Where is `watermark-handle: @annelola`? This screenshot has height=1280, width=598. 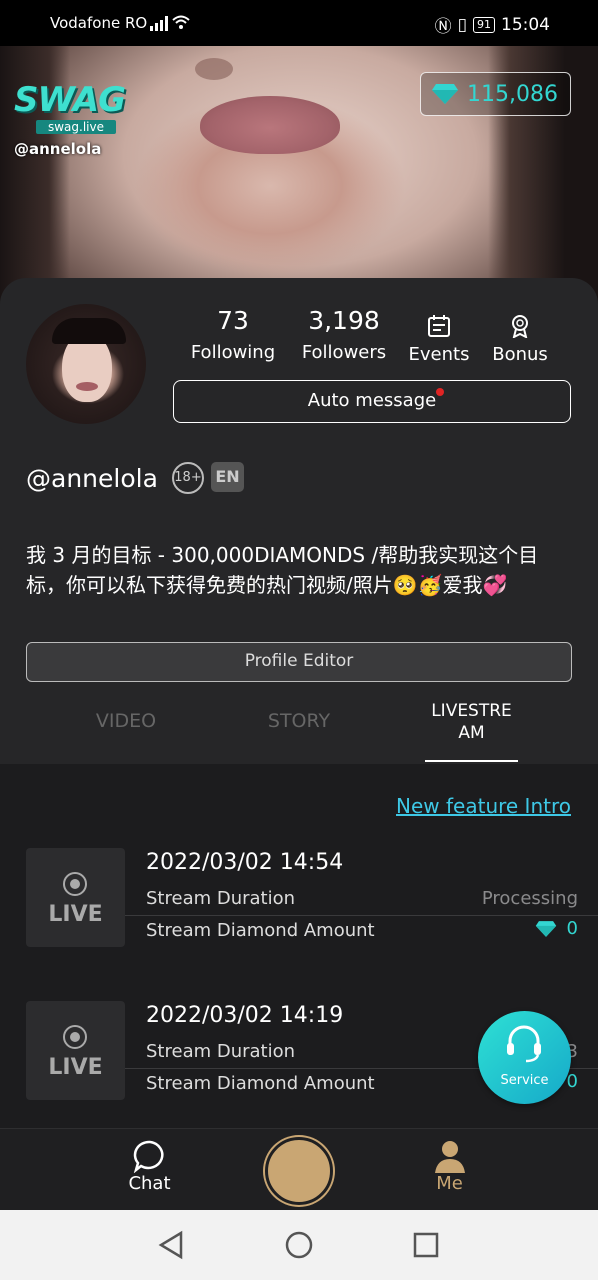
watermark-handle: @annelola is located at coordinates (58, 149).